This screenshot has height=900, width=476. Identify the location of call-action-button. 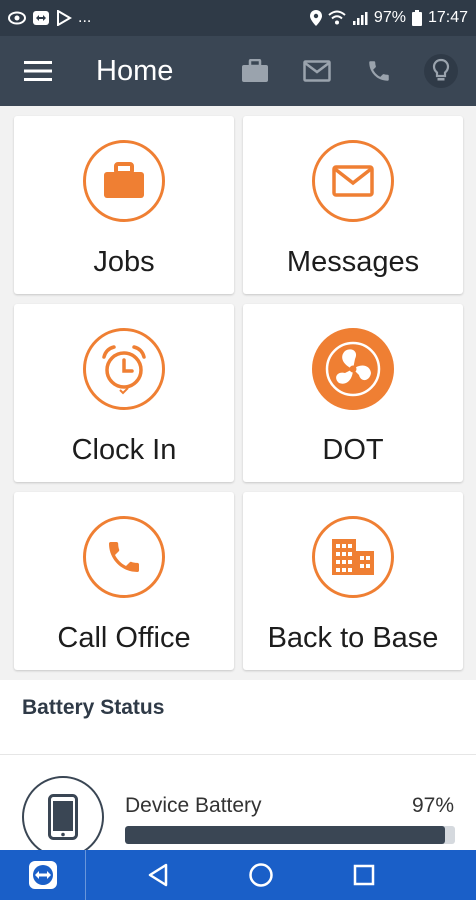
(379, 71).